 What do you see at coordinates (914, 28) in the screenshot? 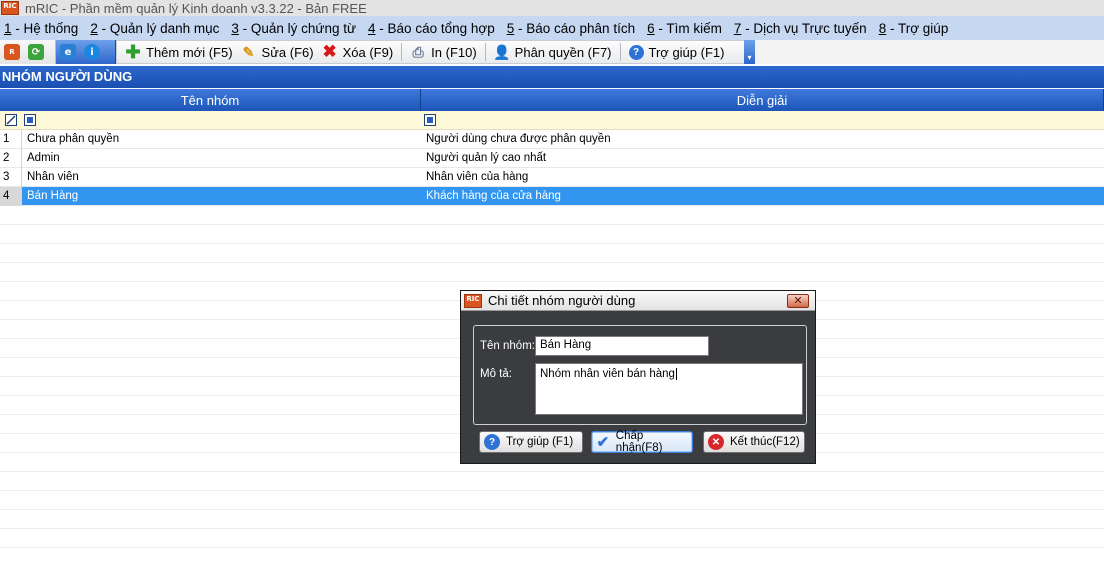
I see `menu-tro-giup: 8 - Trợ giúp` at bounding box center [914, 28].